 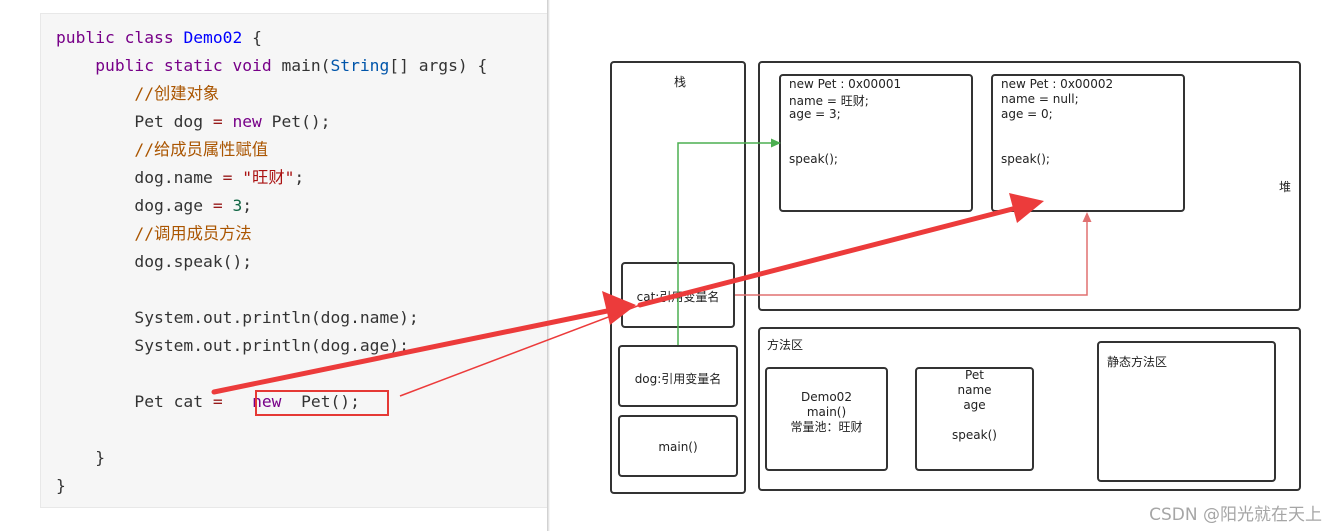 What do you see at coordinates (1027, 114) in the screenshot?
I see `obj2-age: age = 0;` at bounding box center [1027, 114].